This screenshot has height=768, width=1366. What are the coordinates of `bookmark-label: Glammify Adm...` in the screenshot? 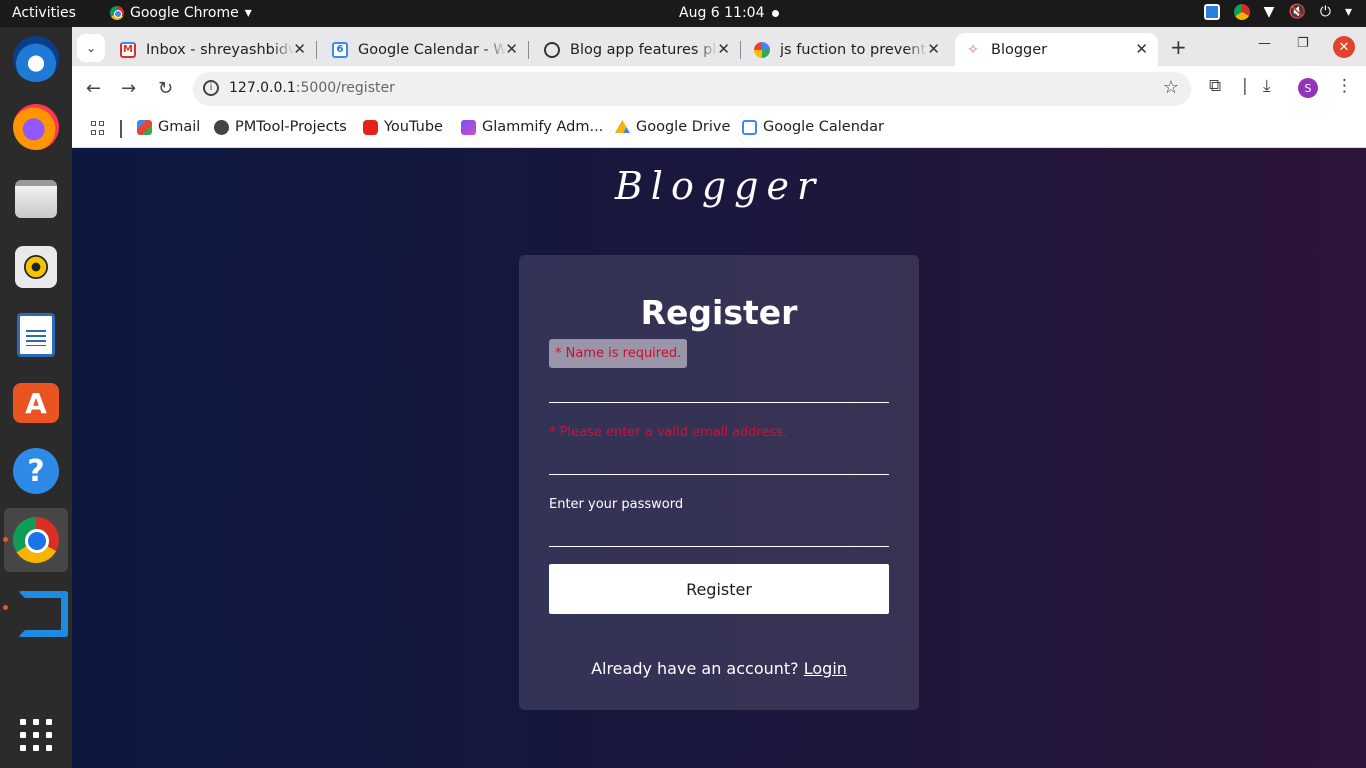 It's located at (543, 127).